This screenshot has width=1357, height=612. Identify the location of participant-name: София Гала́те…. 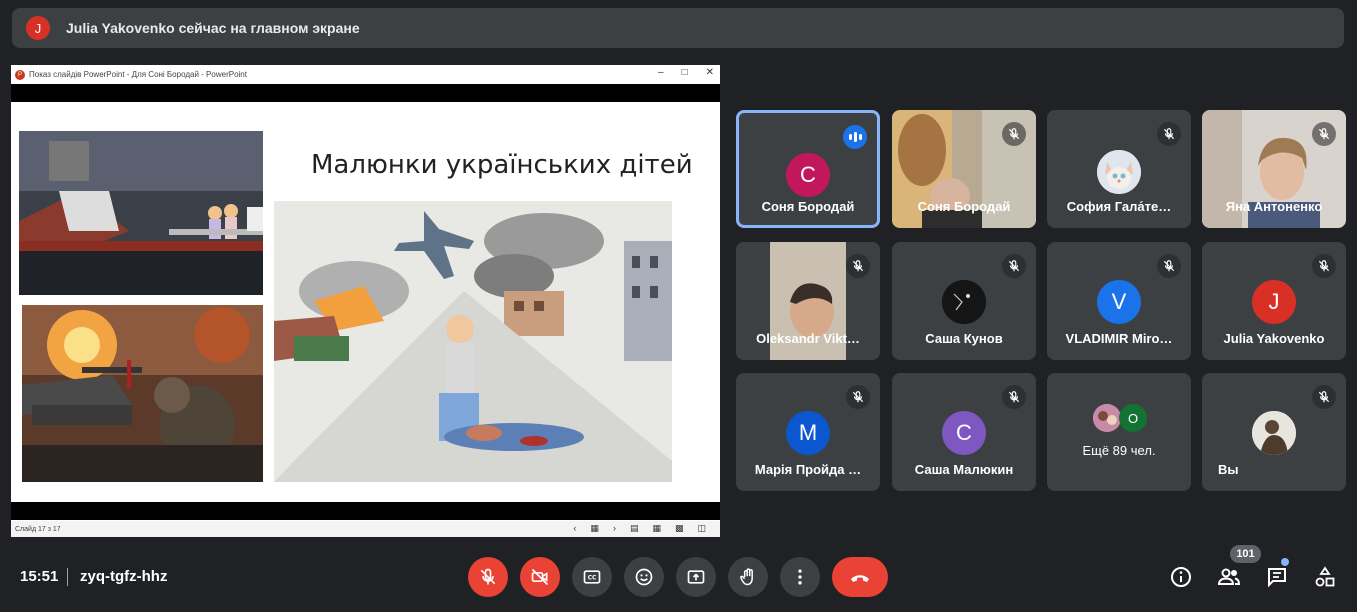
(1119, 206).